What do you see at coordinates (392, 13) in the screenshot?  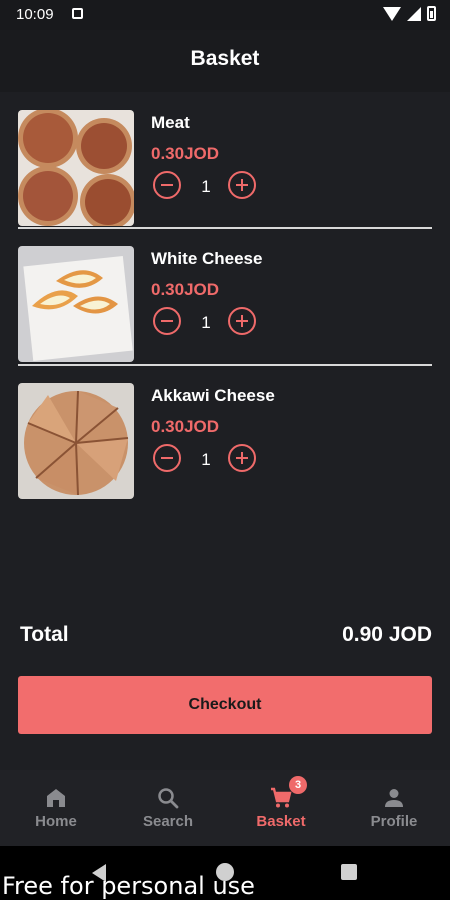 I see `wifi-icon` at bounding box center [392, 13].